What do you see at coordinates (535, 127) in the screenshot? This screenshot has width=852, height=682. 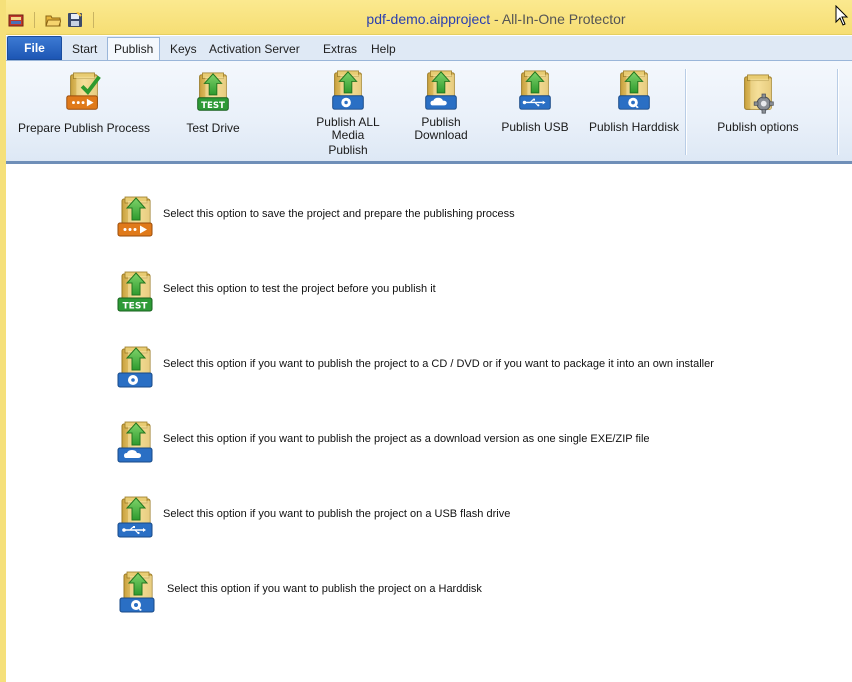 I see `publish-usb-label: Publish USB` at bounding box center [535, 127].